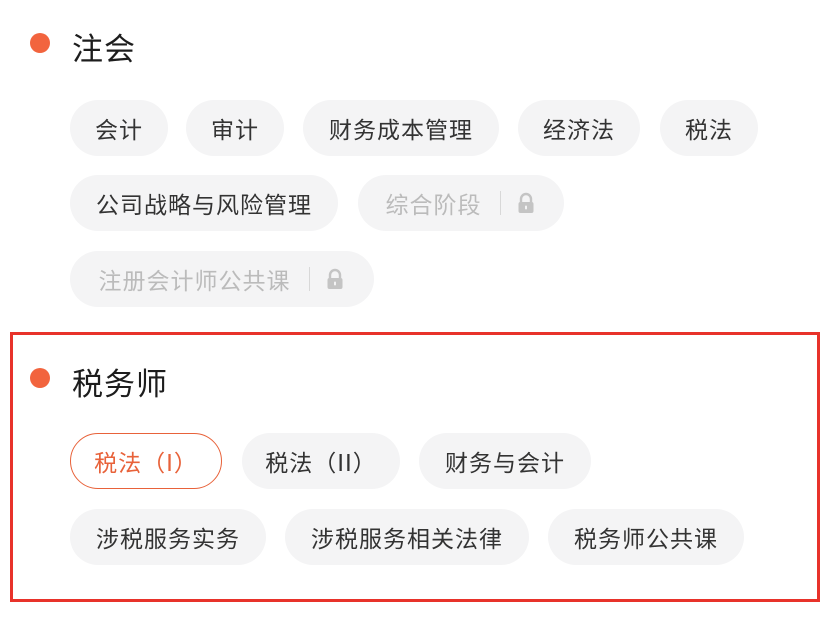  What do you see at coordinates (433, 206) in the screenshot?
I see `chip-label: 综合阶段` at bounding box center [433, 206].